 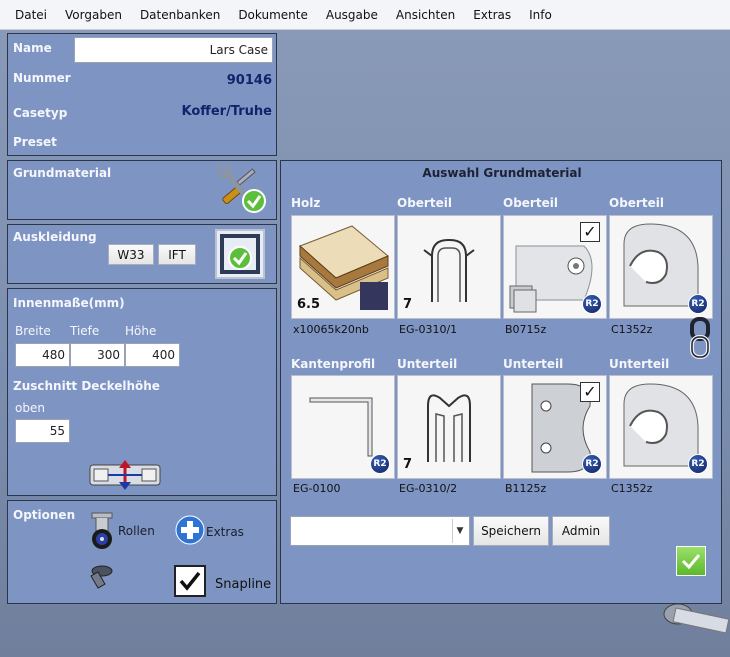 I want to click on ift-button: IFT, so click(x=177, y=254).